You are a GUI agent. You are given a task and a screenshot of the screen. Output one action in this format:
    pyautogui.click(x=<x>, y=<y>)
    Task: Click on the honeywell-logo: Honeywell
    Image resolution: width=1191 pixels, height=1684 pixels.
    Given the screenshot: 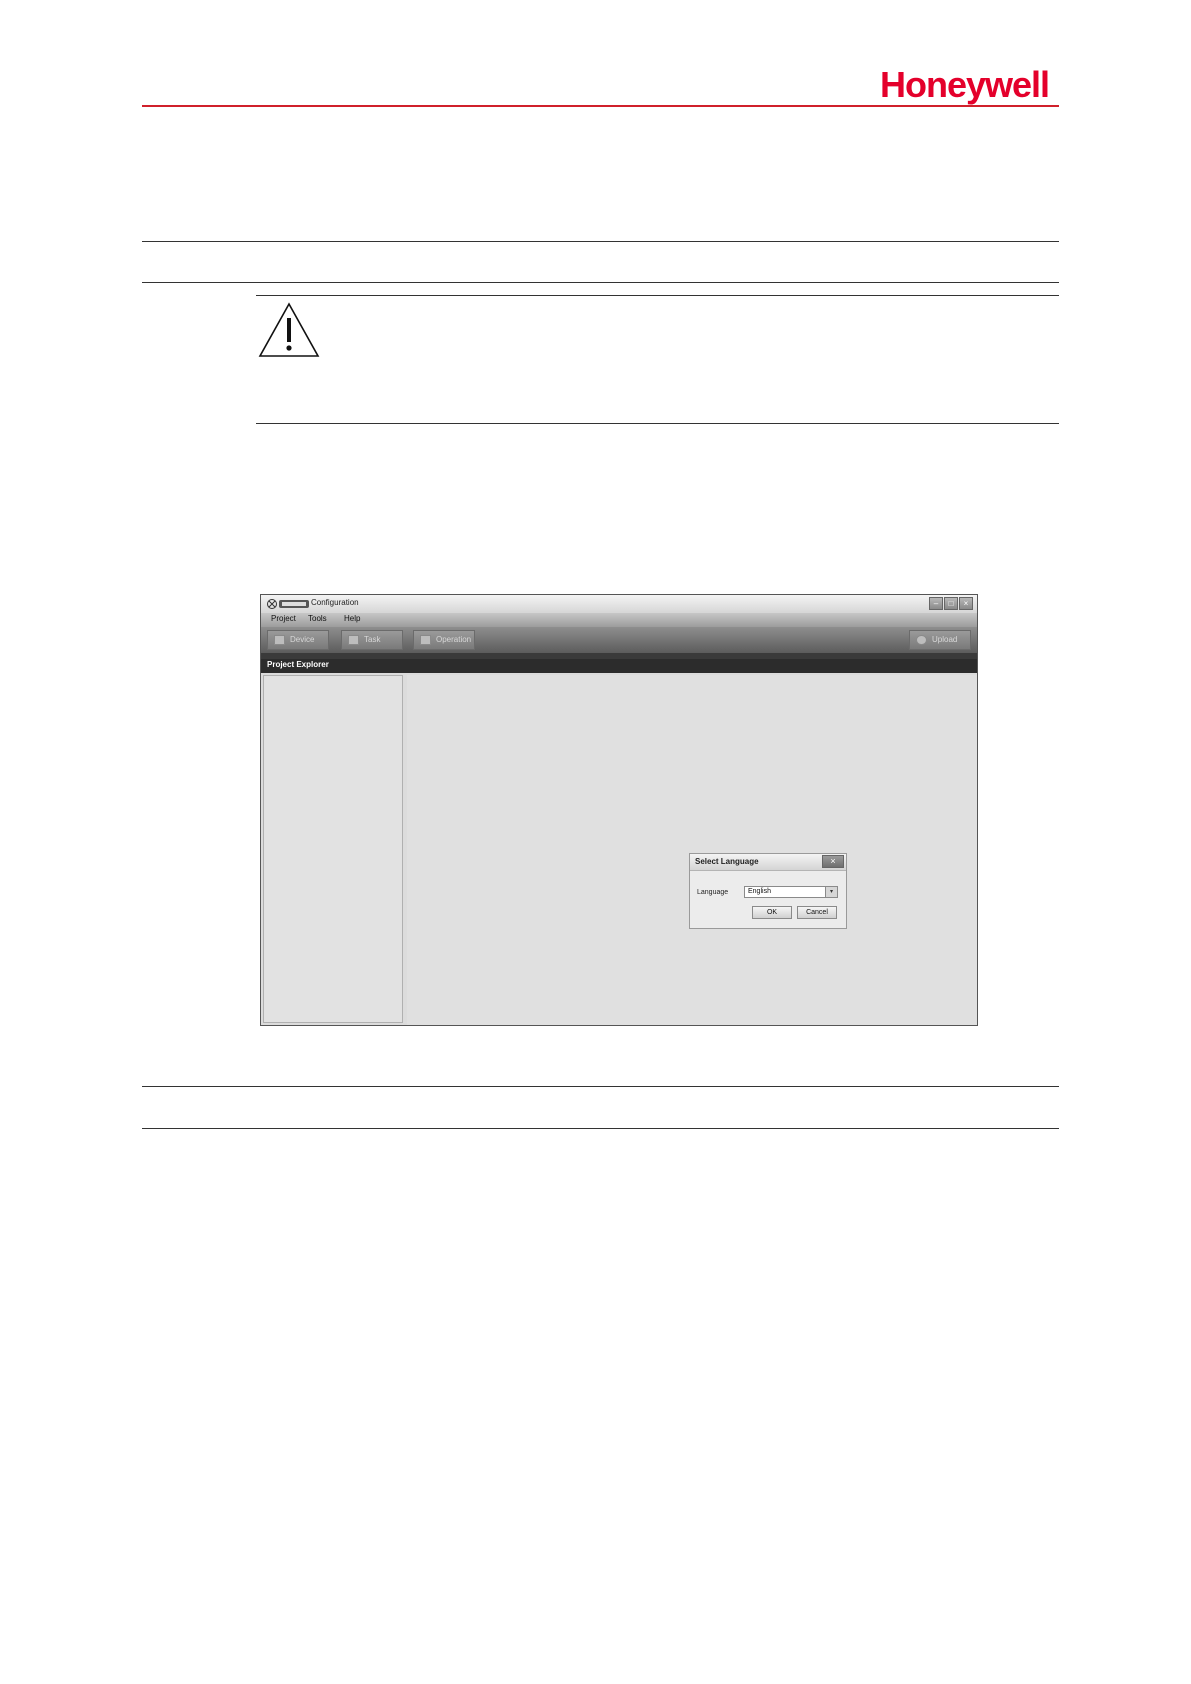 What is the action you would take?
    pyautogui.click(x=965, y=84)
    